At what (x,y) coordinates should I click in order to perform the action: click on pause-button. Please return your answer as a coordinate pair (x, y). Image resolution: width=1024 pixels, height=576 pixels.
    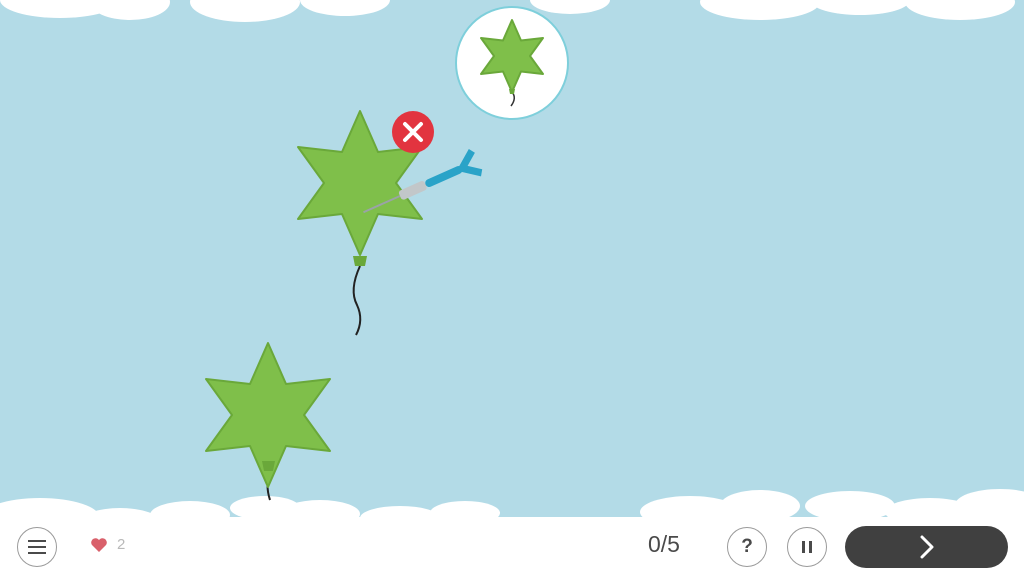
    Looking at the image, I should click on (807, 547).